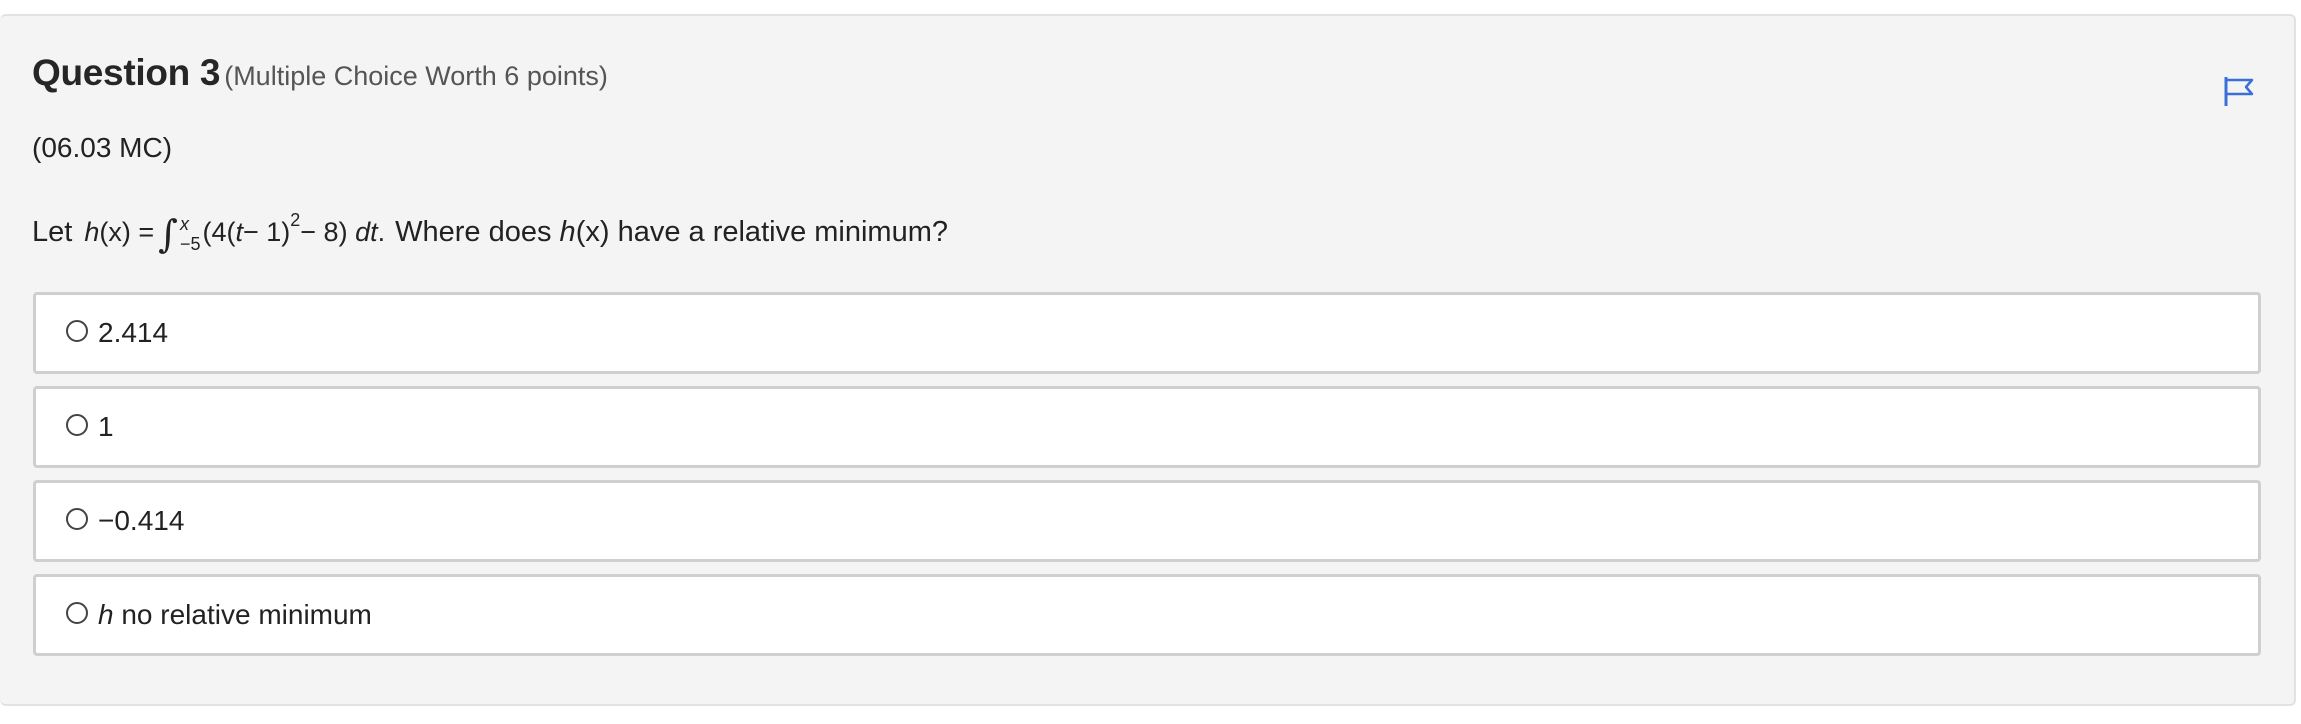 This screenshot has height=724, width=2301. I want to click on integrand-b: − 1), so click(266, 231).